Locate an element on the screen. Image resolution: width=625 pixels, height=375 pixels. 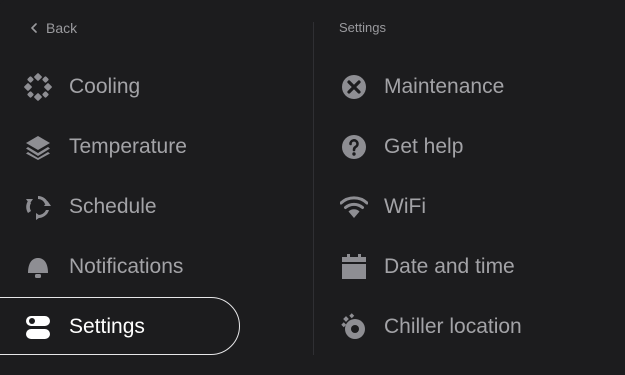
menu-item-label: Notifications is located at coordinates (126, 266).